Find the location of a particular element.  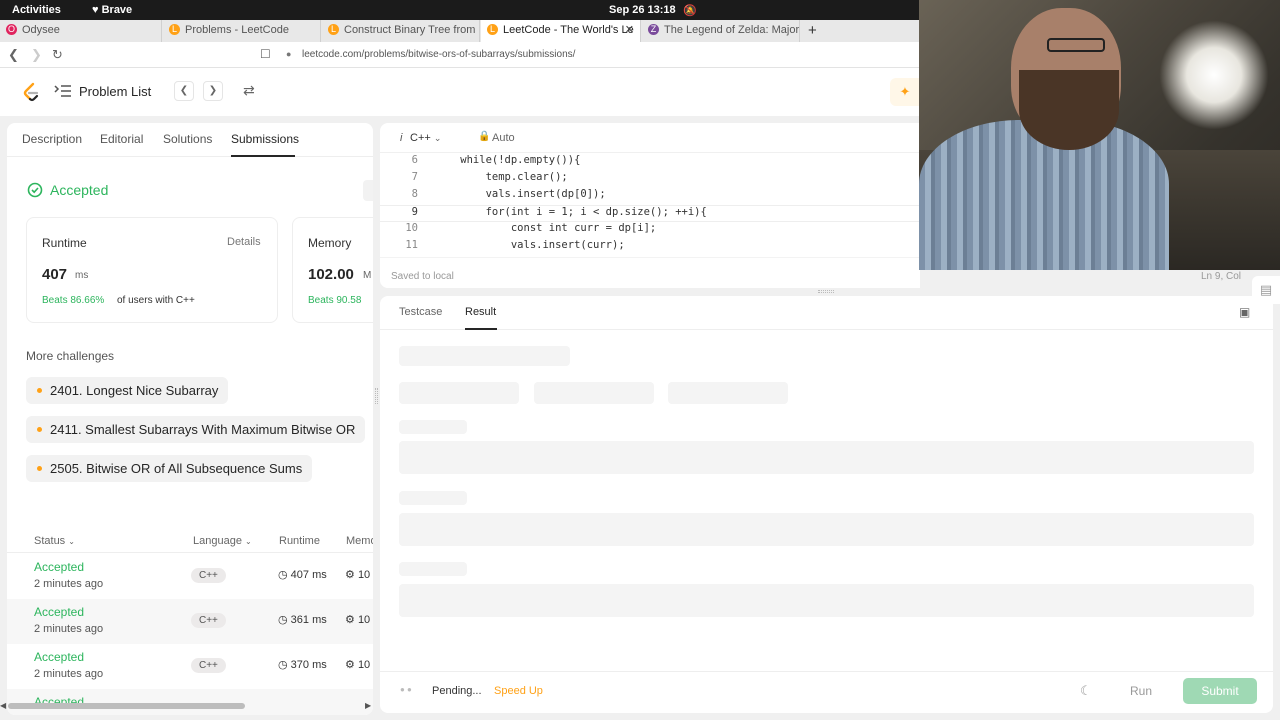

new-tab-icon: + is located at coordinates (812, 30).